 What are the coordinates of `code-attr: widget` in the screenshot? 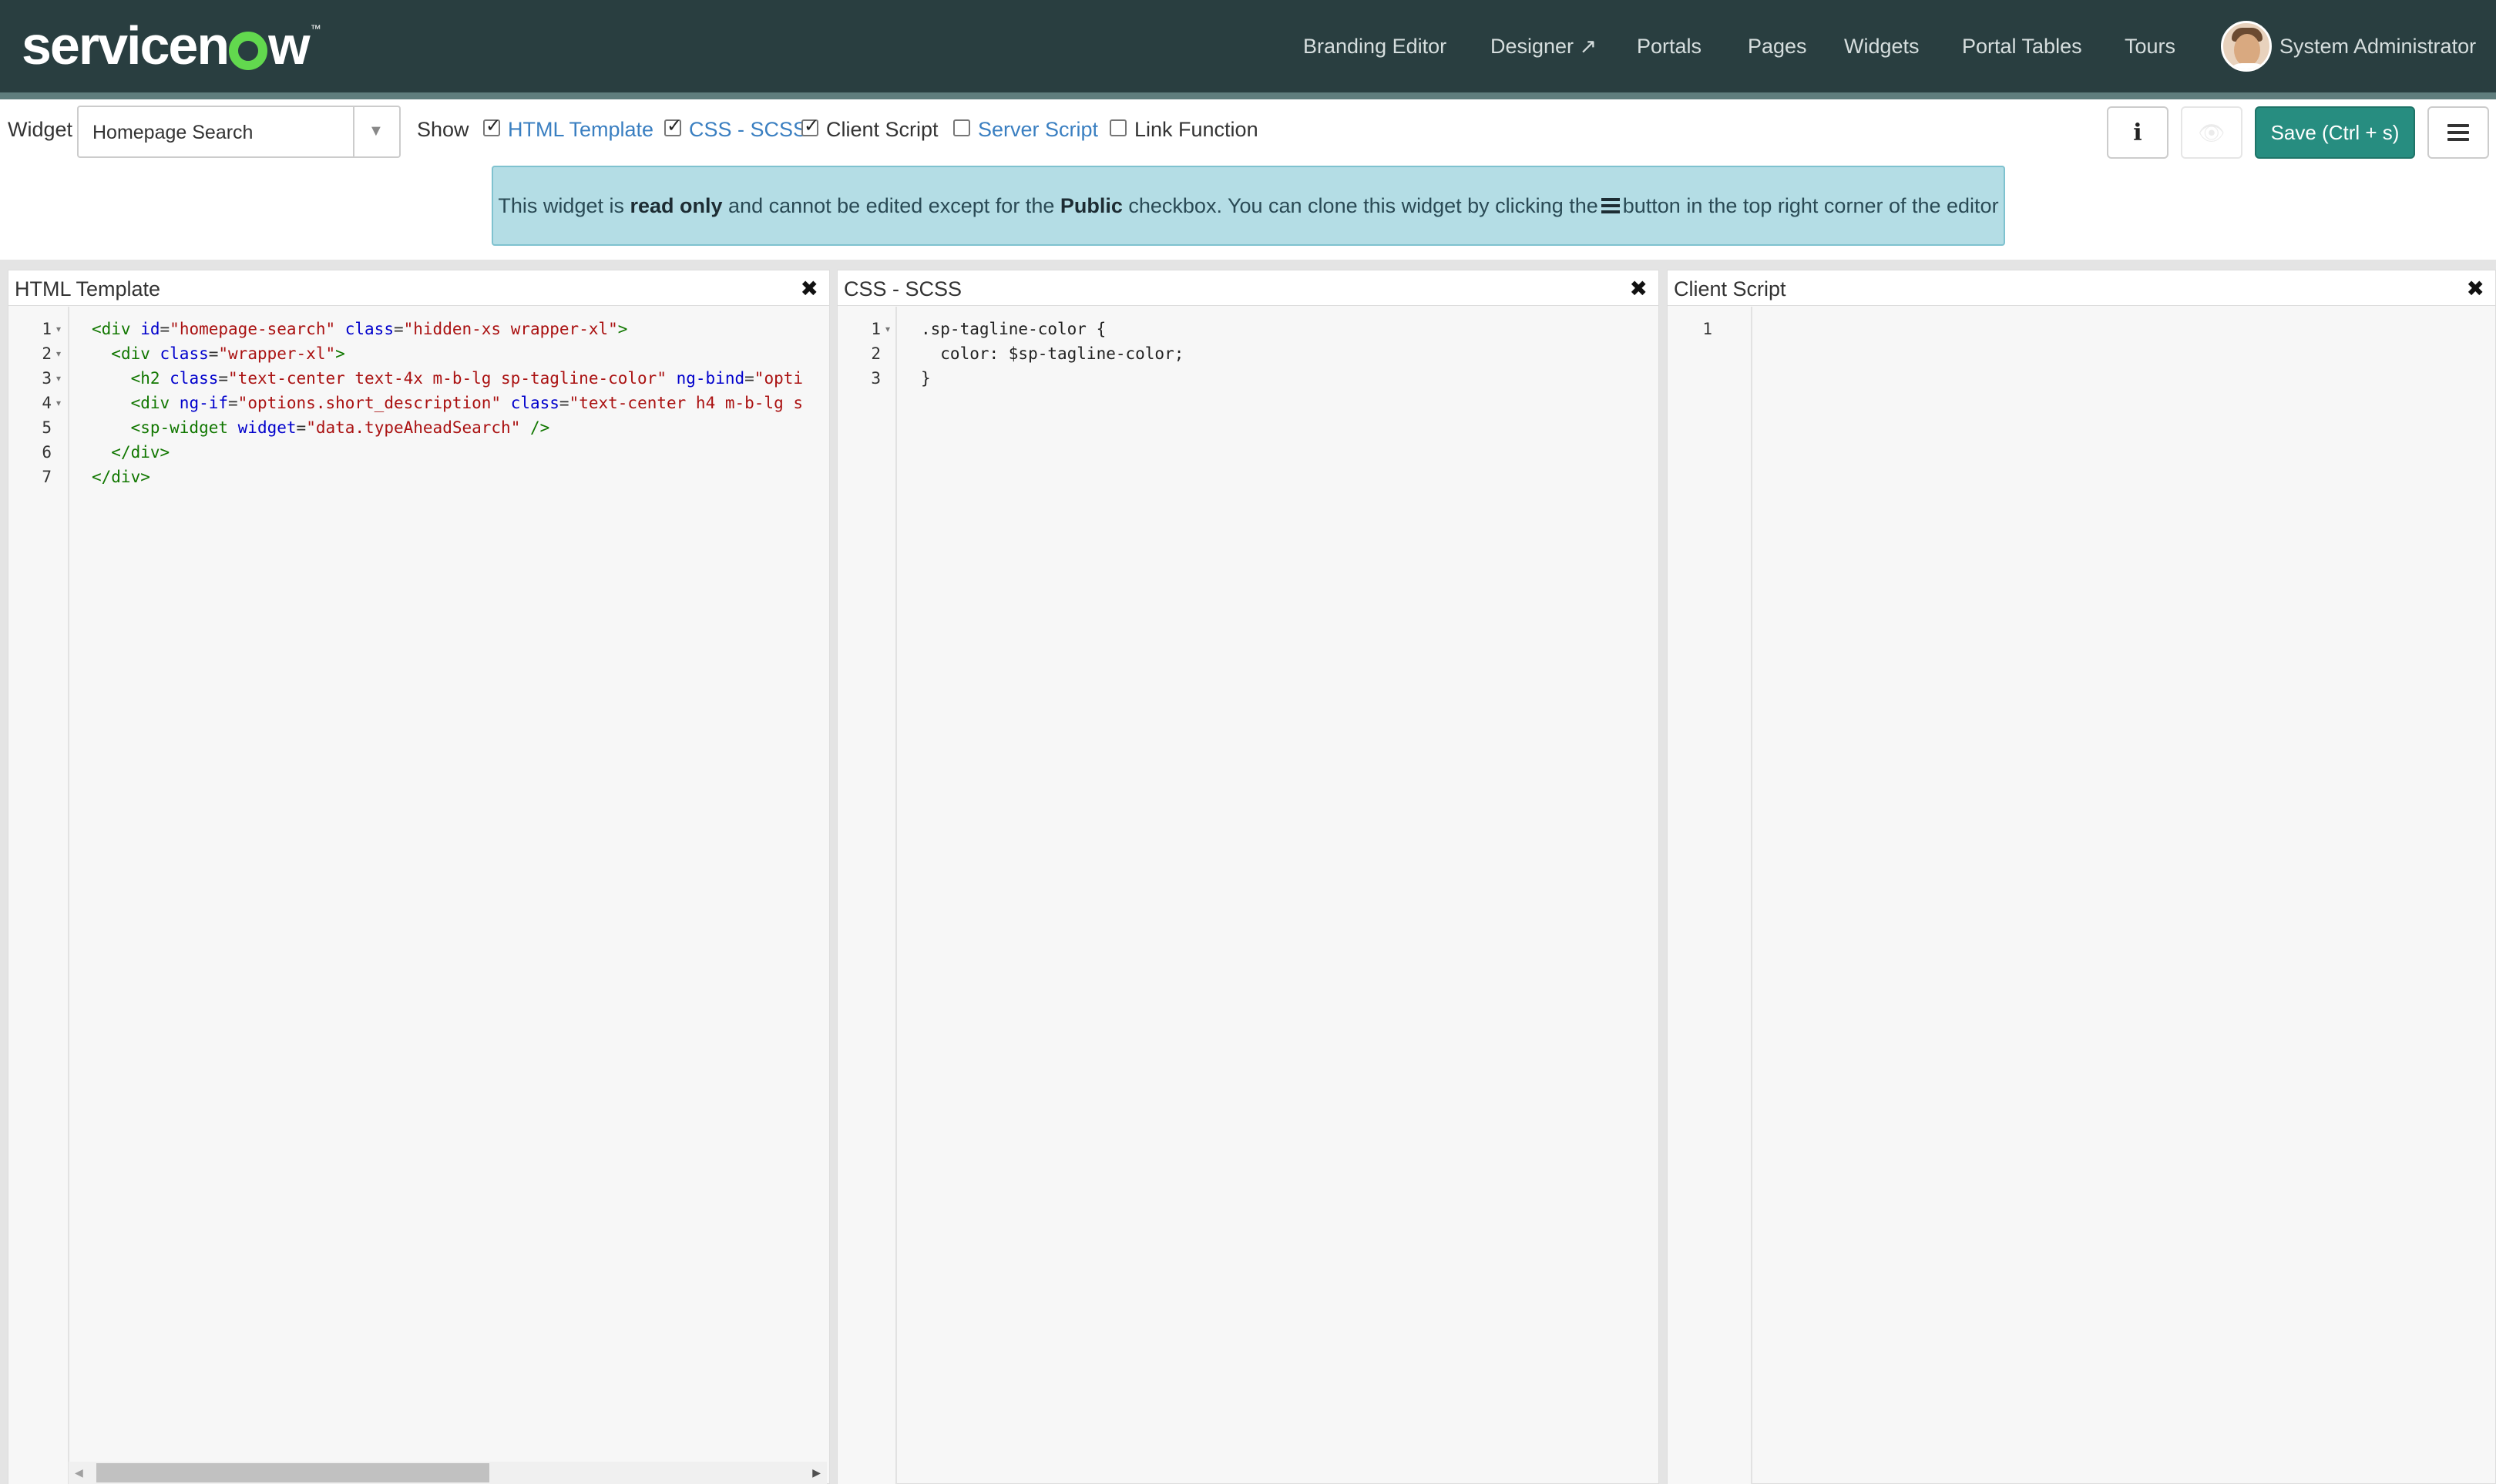 It's located at (262, 427).